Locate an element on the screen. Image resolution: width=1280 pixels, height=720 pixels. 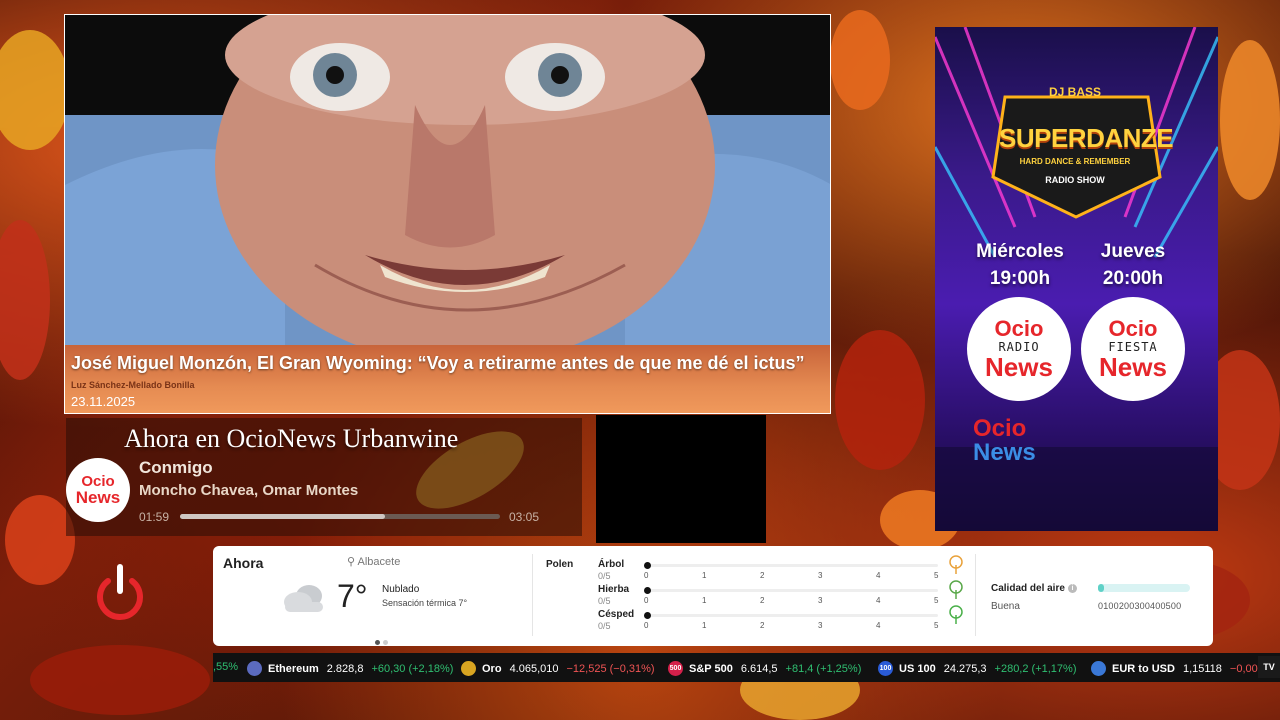
sp500-icon: 500 is located at coordinates (675, 668).